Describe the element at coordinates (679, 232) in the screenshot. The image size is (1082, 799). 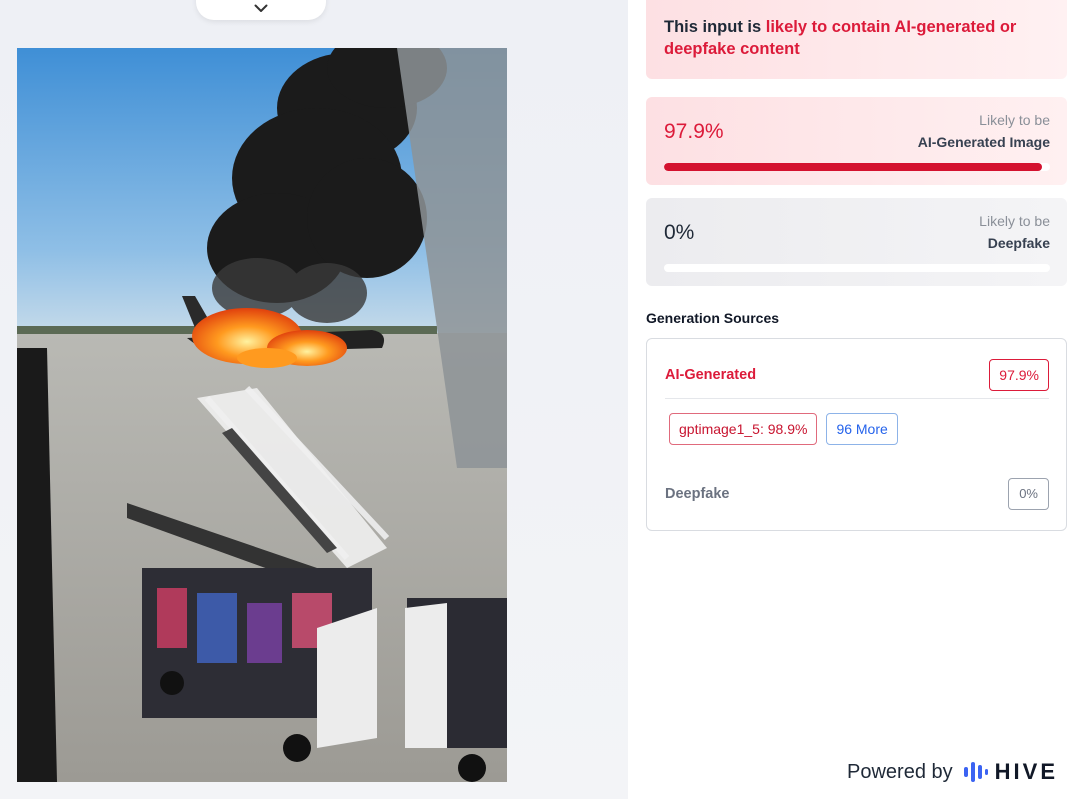
I see `deepfake-score-percent: 0%` at that location.